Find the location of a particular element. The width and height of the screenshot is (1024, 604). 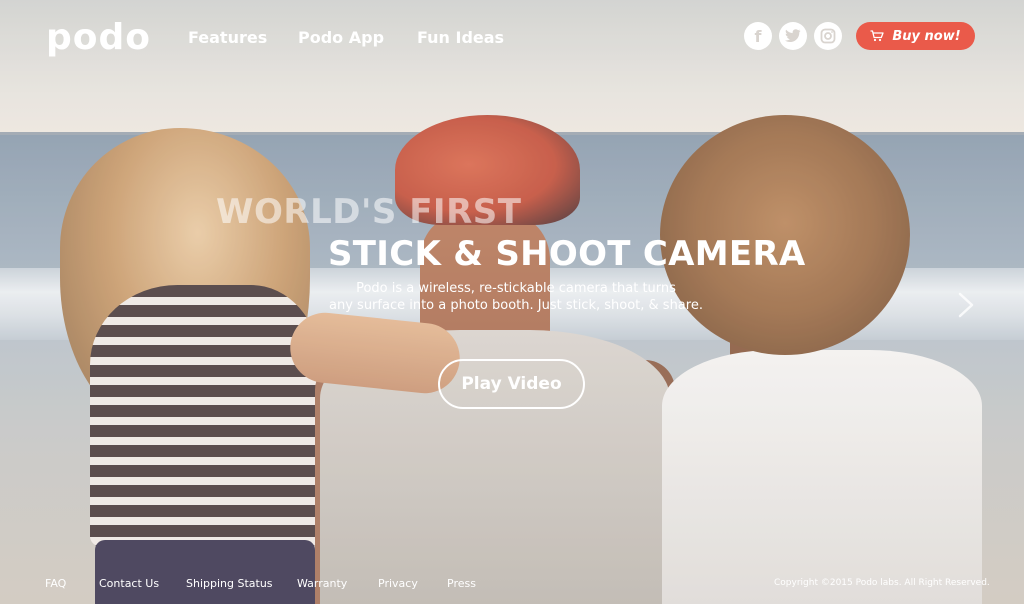

play-video-button: Play Video is located at coordinates (511, 384).